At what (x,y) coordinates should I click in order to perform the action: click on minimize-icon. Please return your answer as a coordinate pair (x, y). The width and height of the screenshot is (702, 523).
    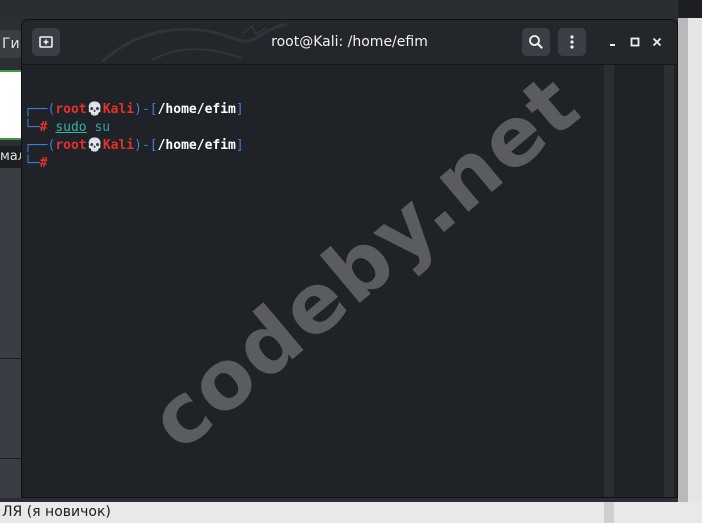
    Looking at the image, I should click on (612, 45).